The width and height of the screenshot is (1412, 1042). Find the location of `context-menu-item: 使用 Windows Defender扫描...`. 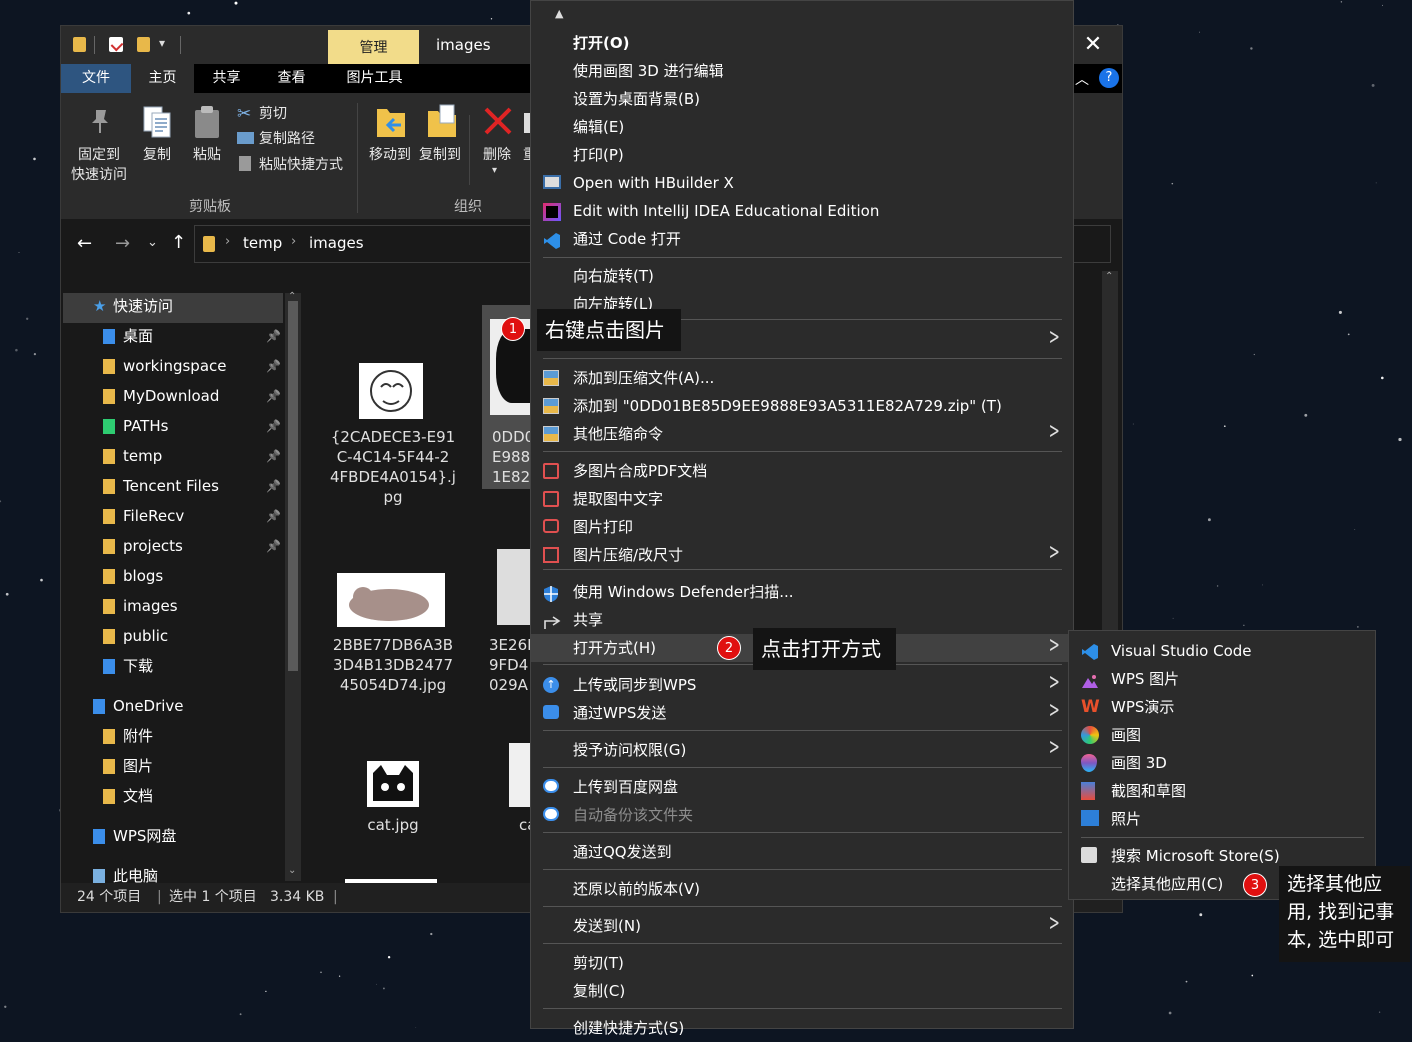

context-menu-item: 使用 Windows Defender扫描... is located at coordinates (802, 592).